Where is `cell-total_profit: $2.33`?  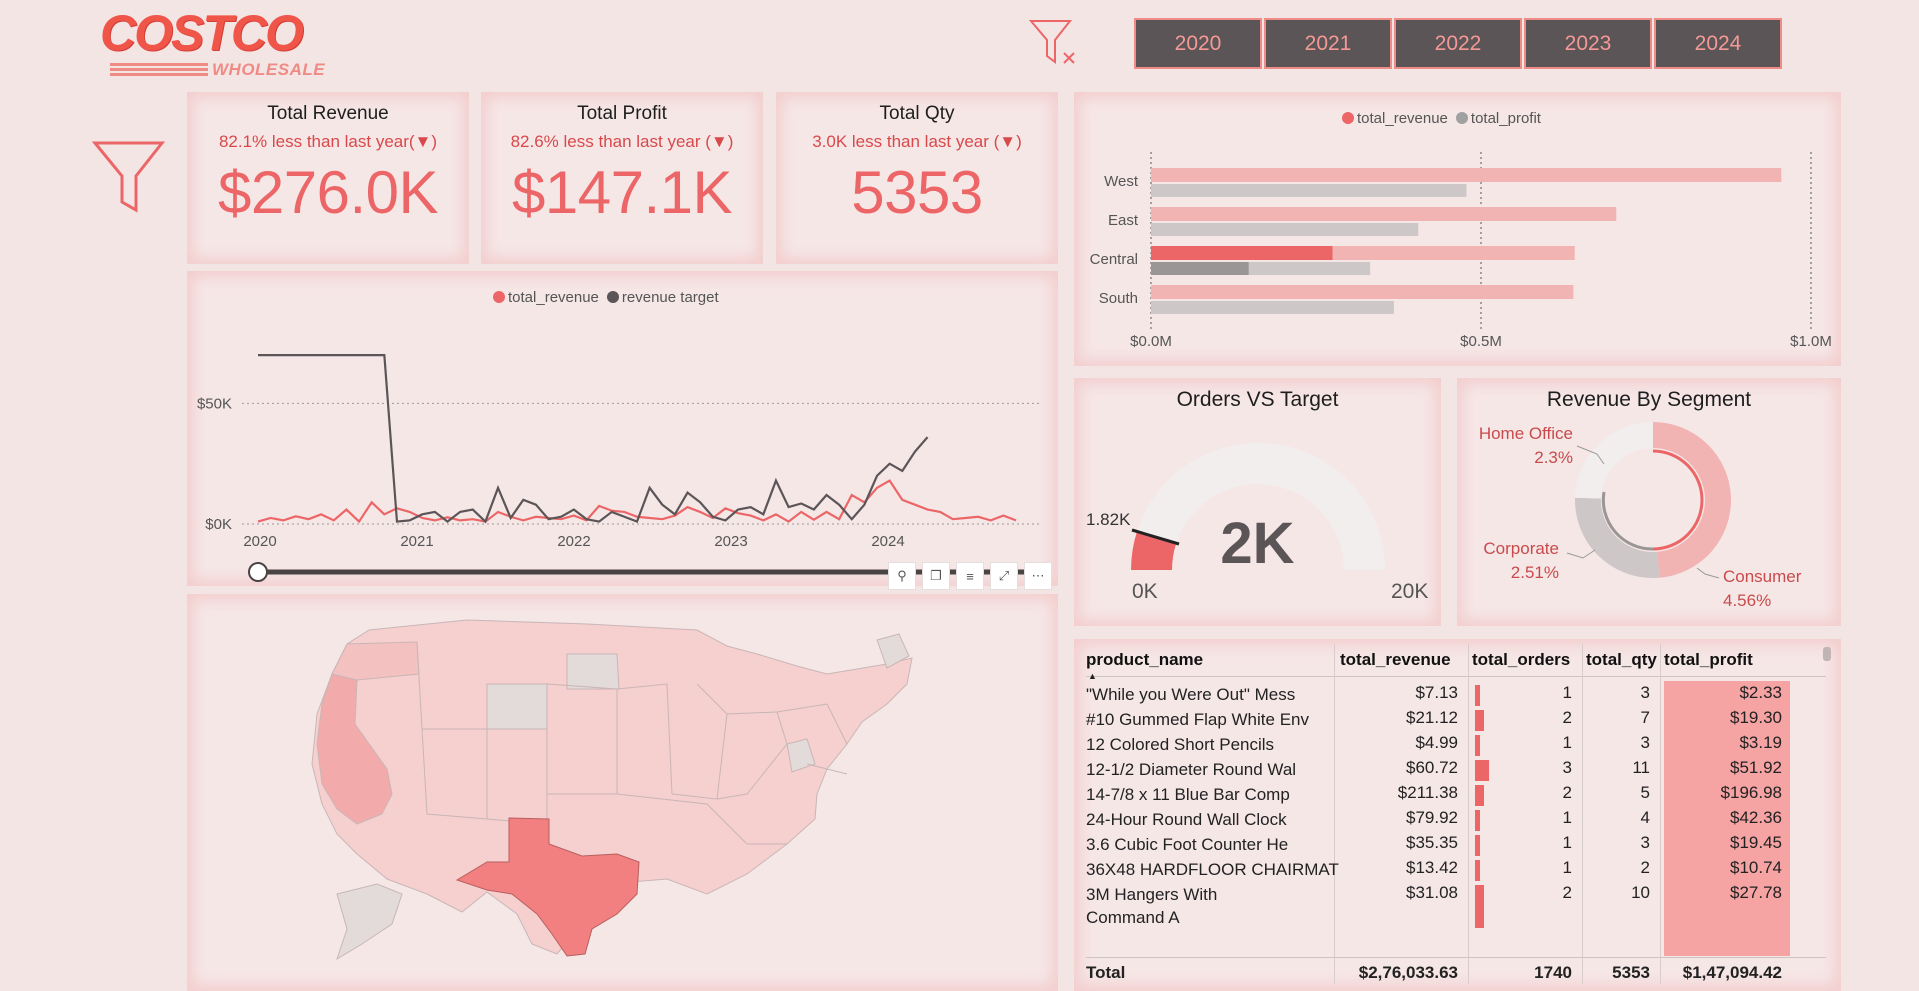
cell-total_profit: $2.33 is located at coordinates (1760, 692).